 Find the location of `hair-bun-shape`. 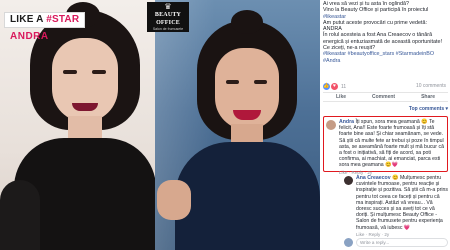

hair-bun-shape is located at coordinates (247, 22).